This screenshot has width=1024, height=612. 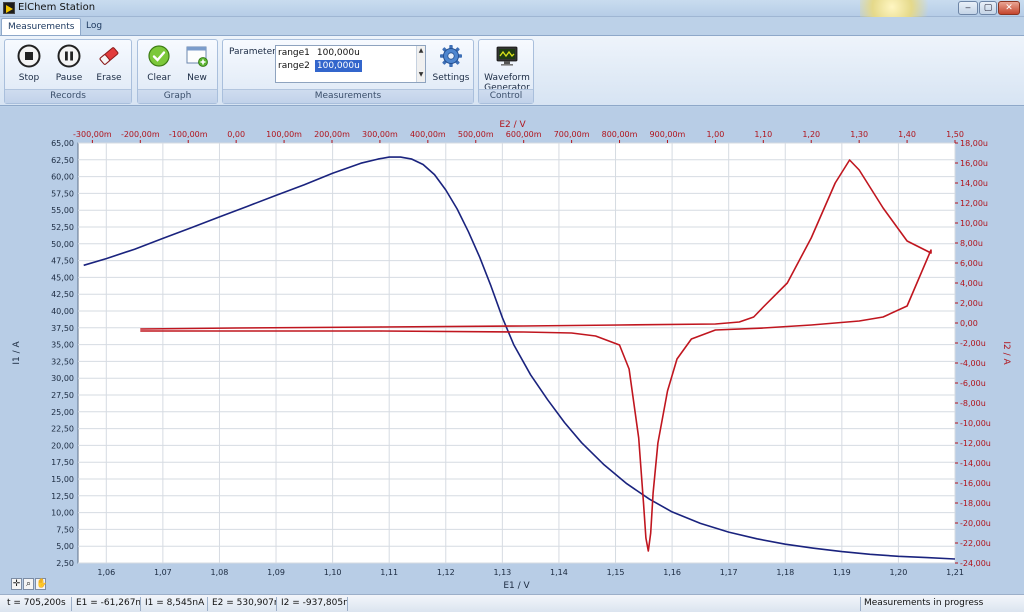 I want to click on status-e1: E1 = -61,267mV, so click(x=107, y=604).